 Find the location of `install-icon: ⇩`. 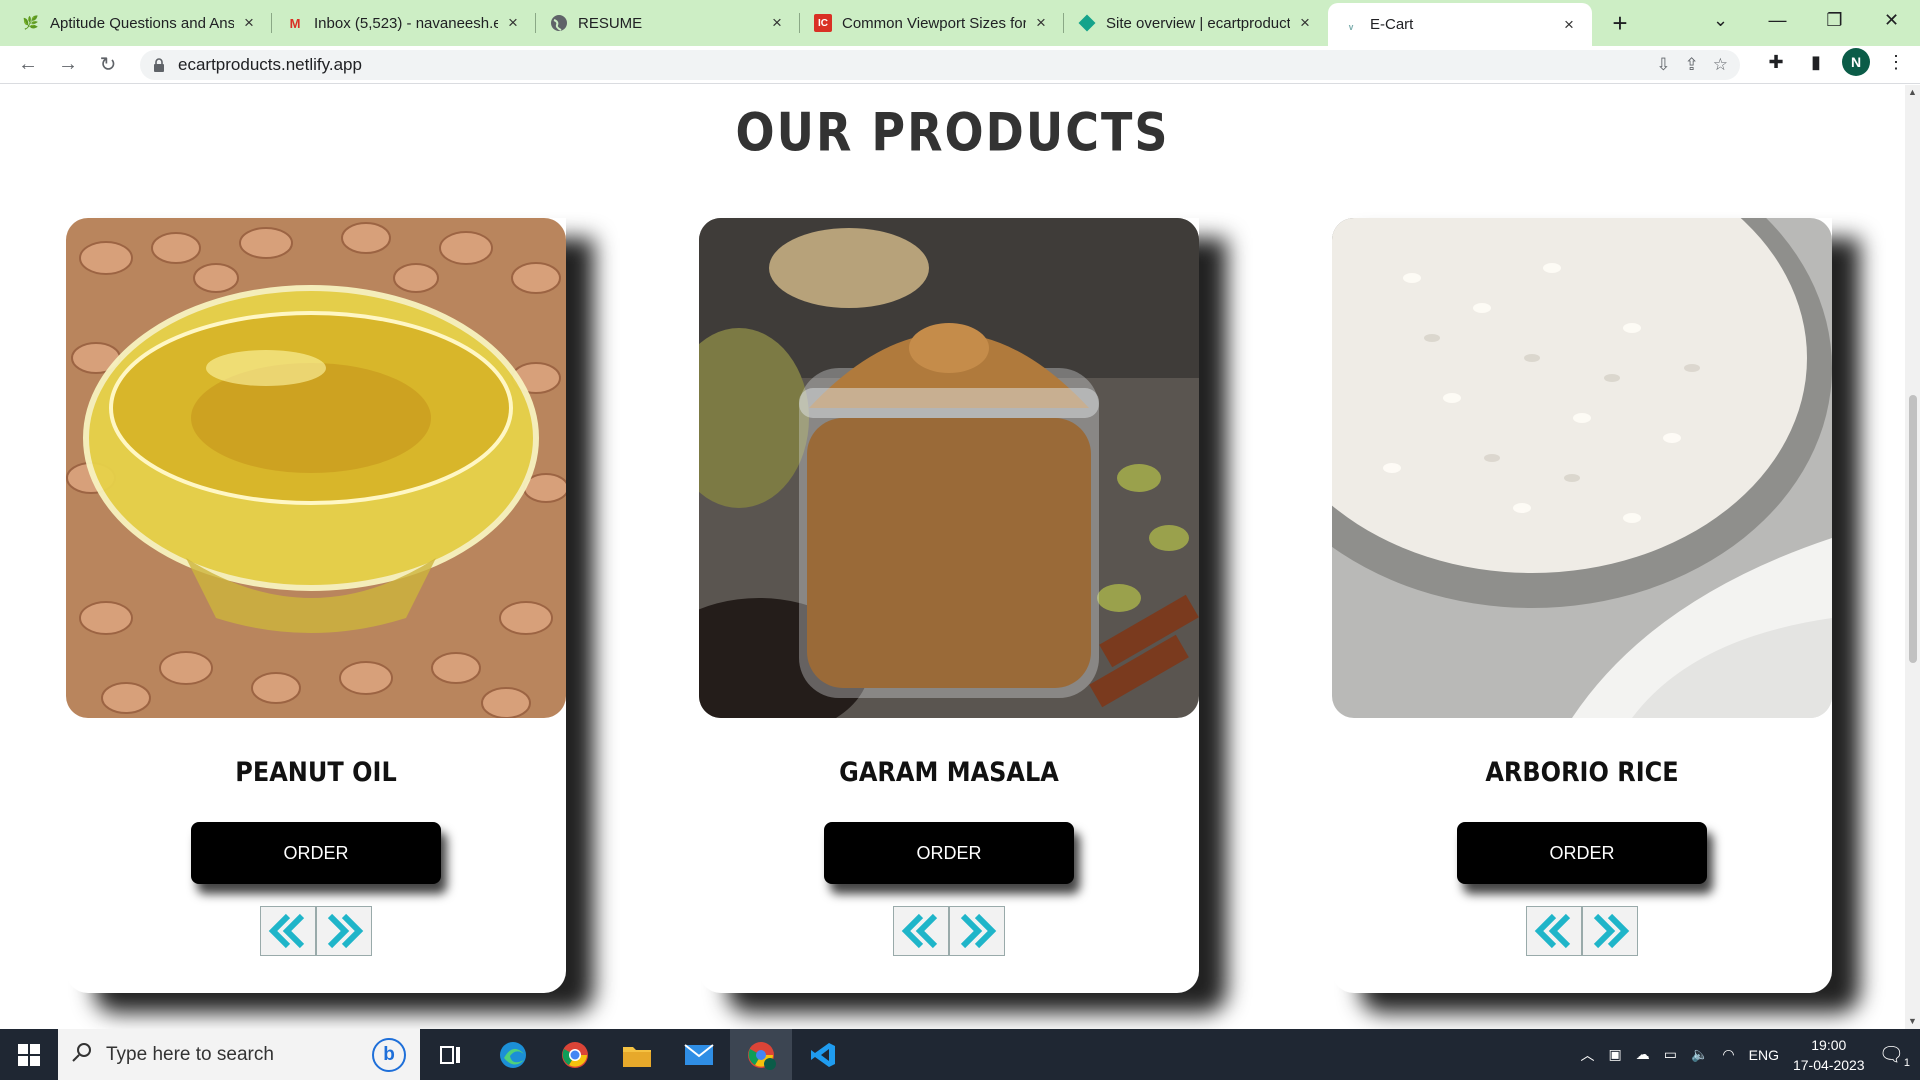

install-icon: ⇩ is located at coordinates (1663, 65).